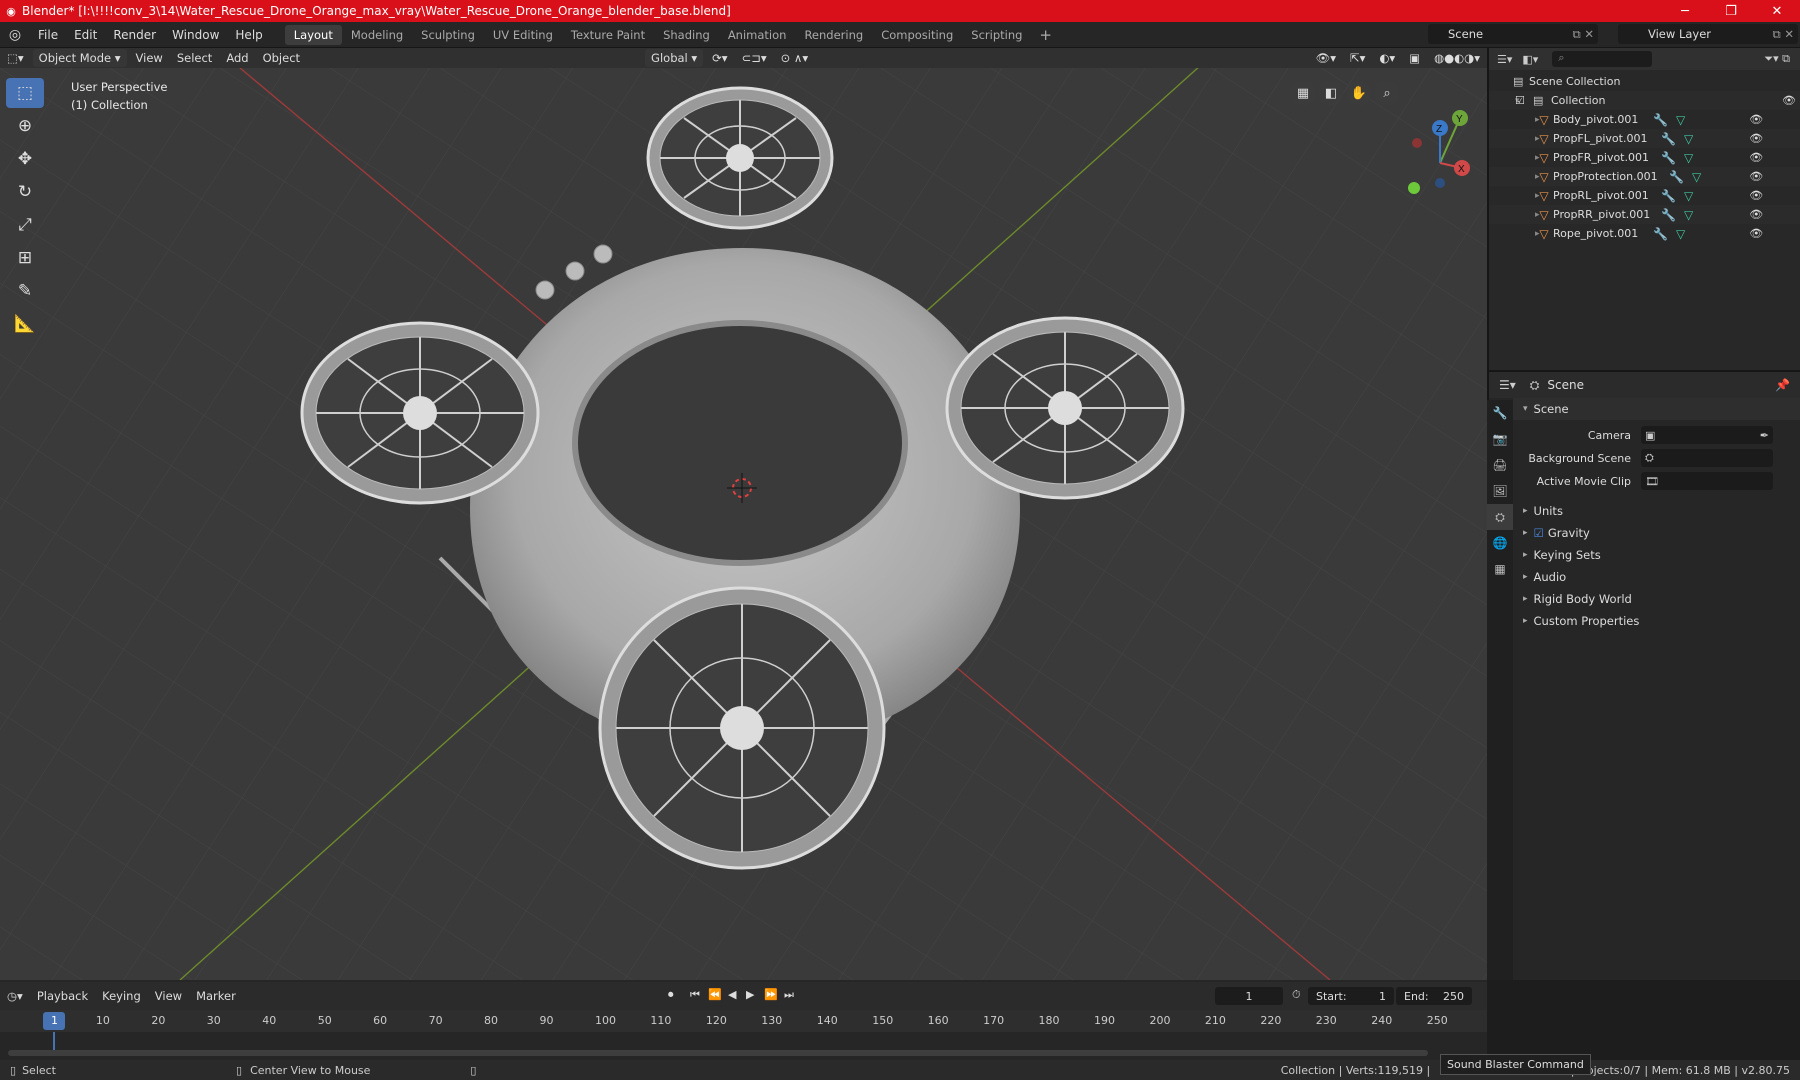  I want to click on world-tab-icon: 🌐, so click(1500, 543).